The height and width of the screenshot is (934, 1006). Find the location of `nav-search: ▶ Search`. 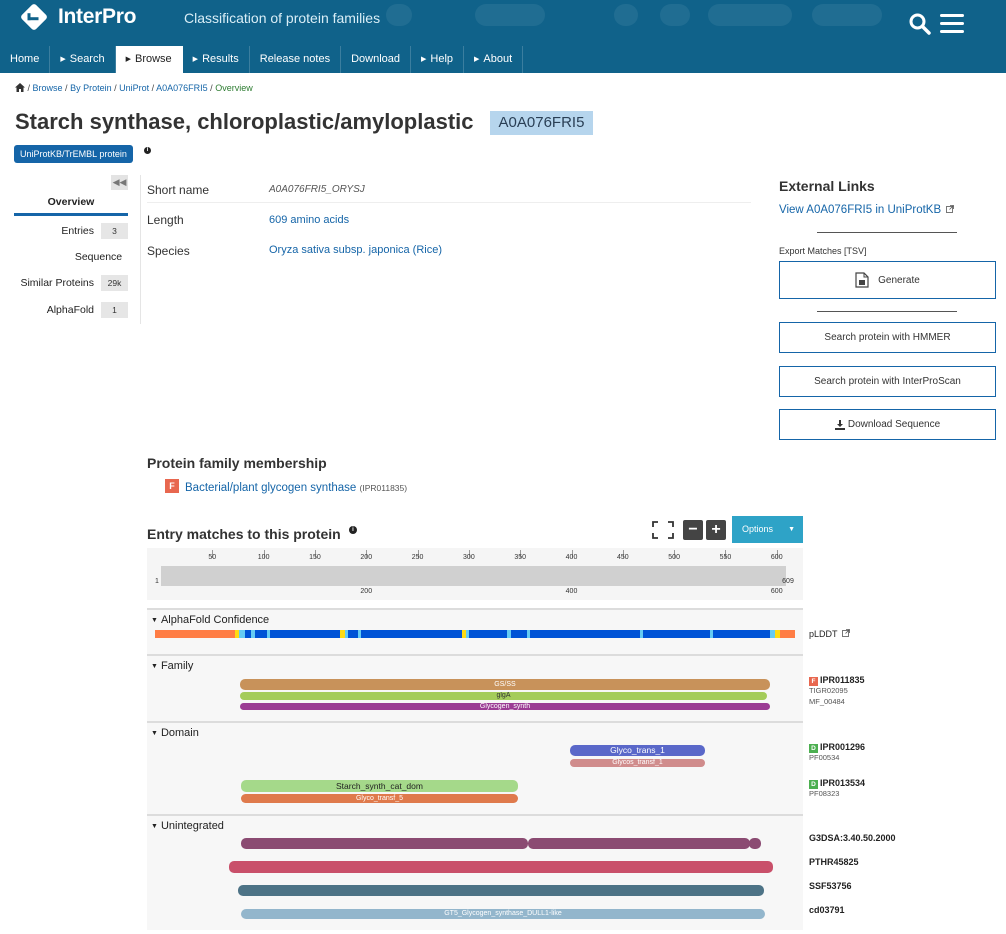

nav-search: ▶ Search is located at coordinates (83, 59).